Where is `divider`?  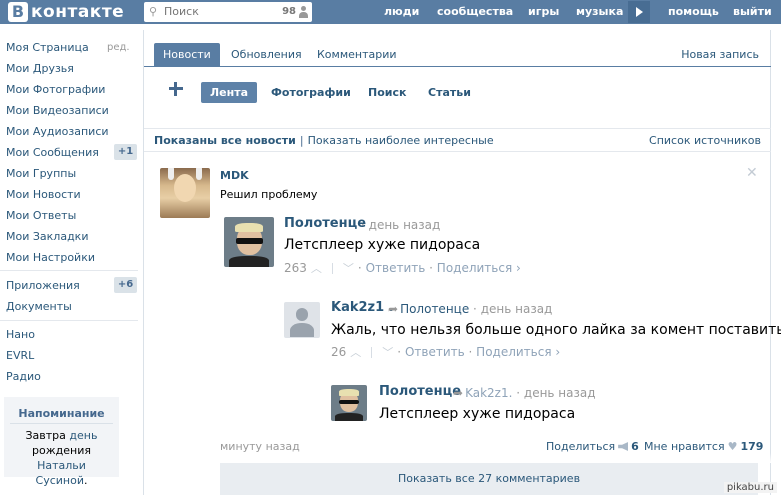
divider is located at coordinates (332, 268).